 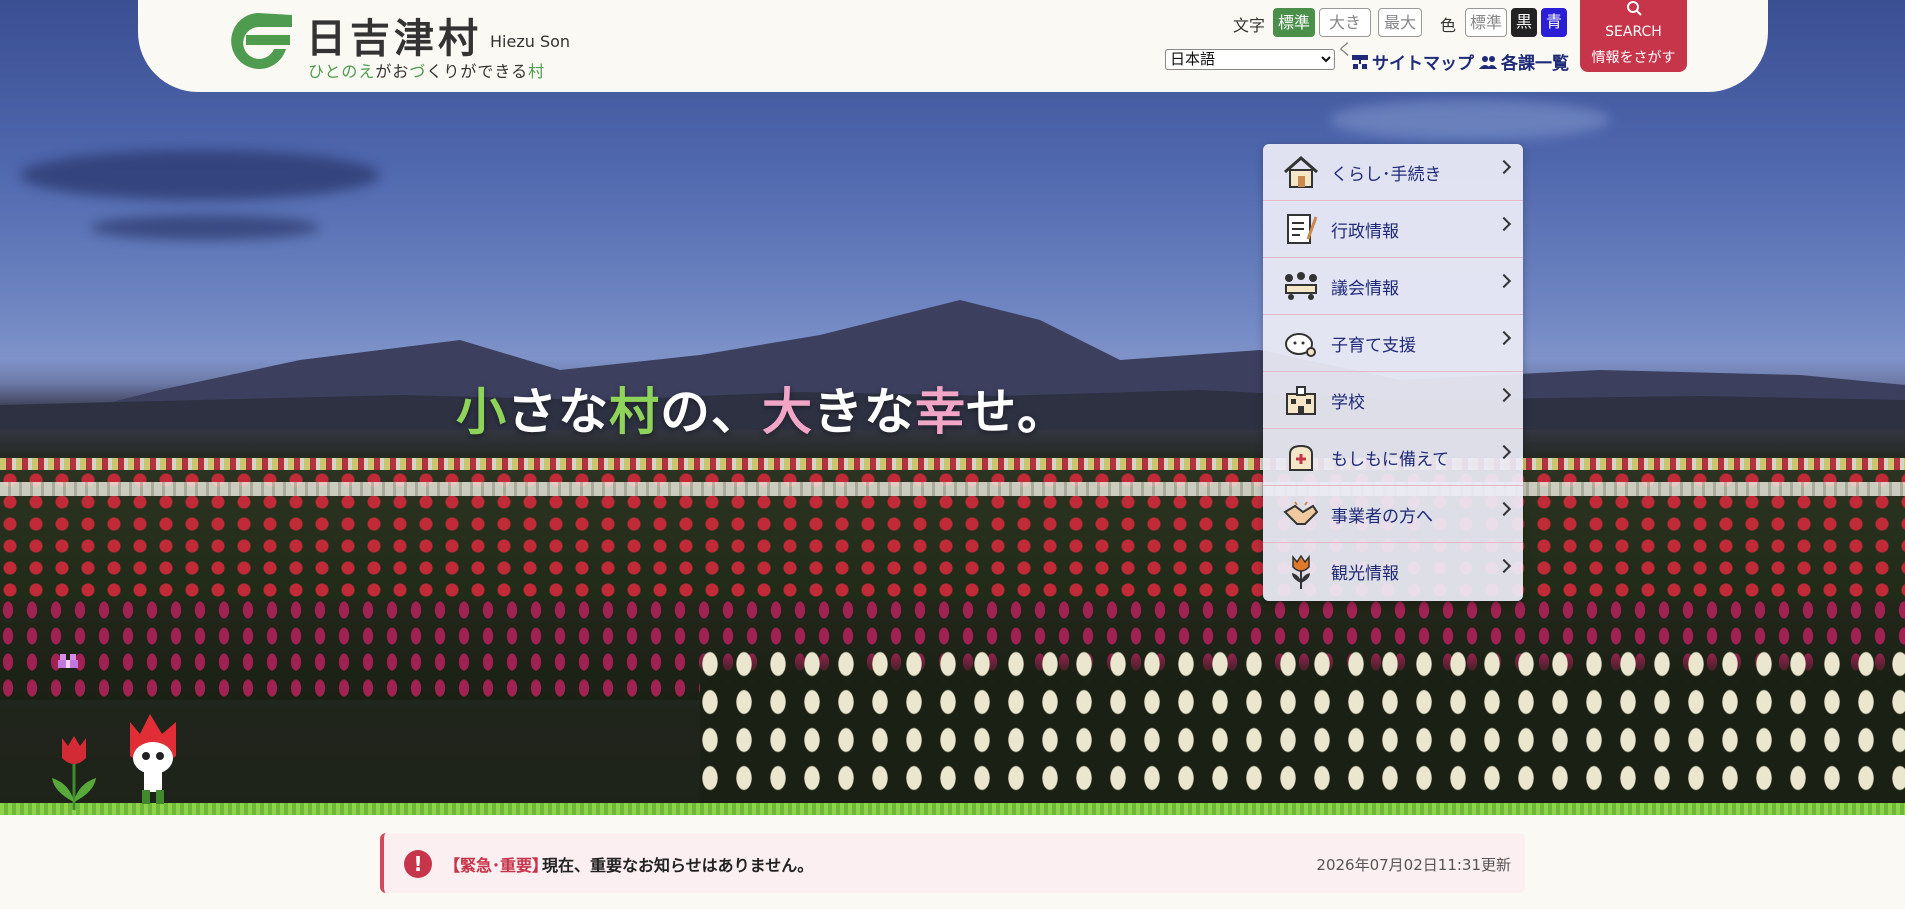 I want to click on sitemap-label: サイトマップ, so click(x=1423, y=64).